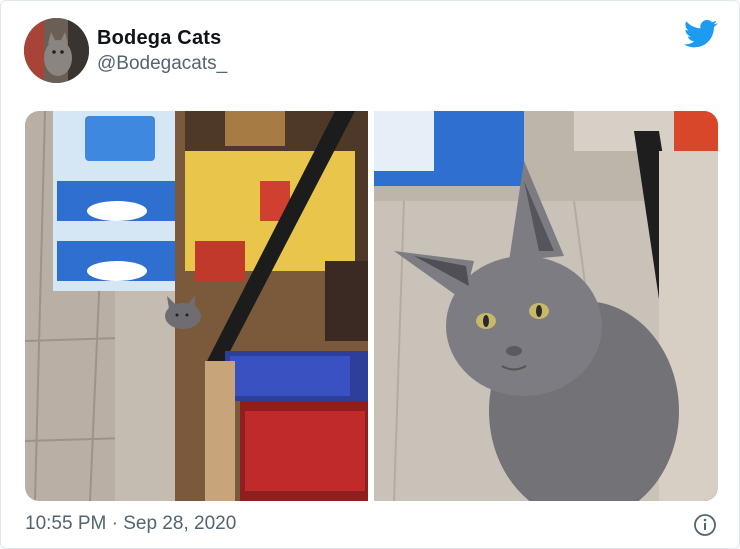  I want to click on tweet-timestamp: 10:55 PM · Sep 28, 2020, so click(130, 524).